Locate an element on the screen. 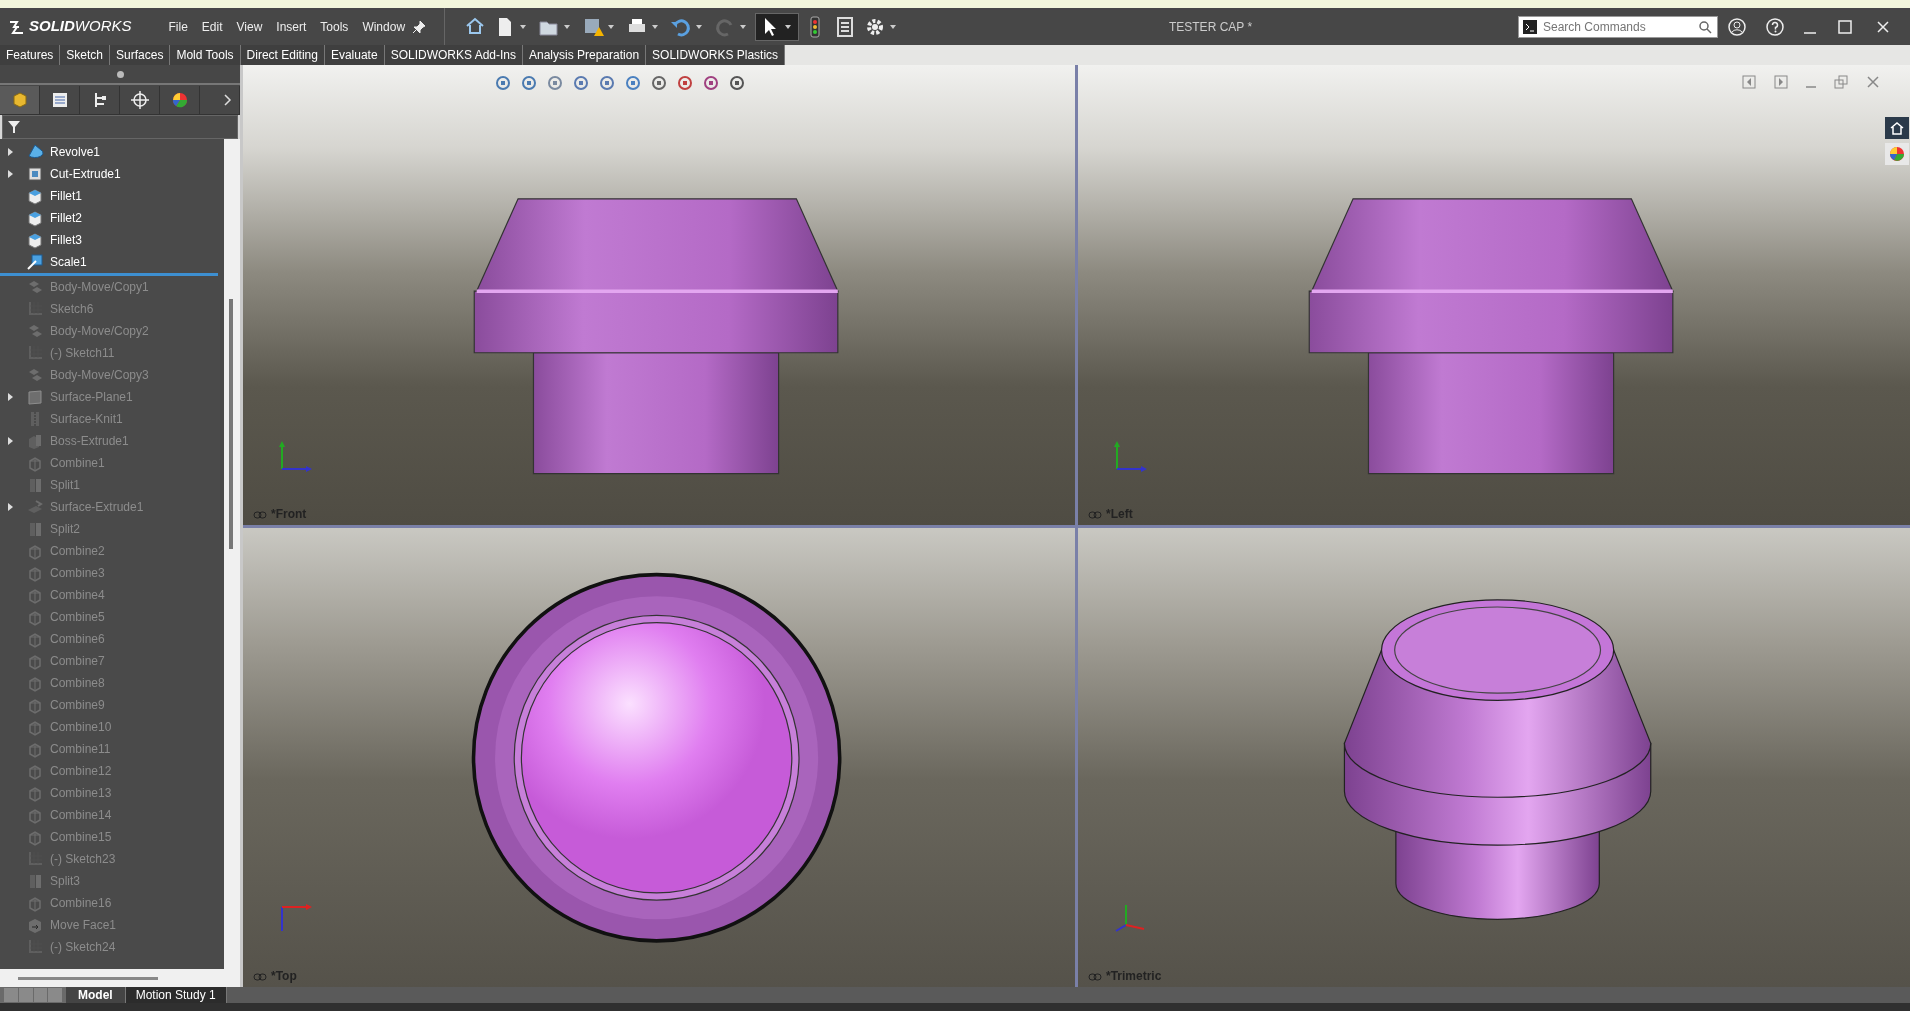 This screenshot has height=1011, width=1910. feature-tree-item: Surface-Plane1 is located at coordinates (112, 397).